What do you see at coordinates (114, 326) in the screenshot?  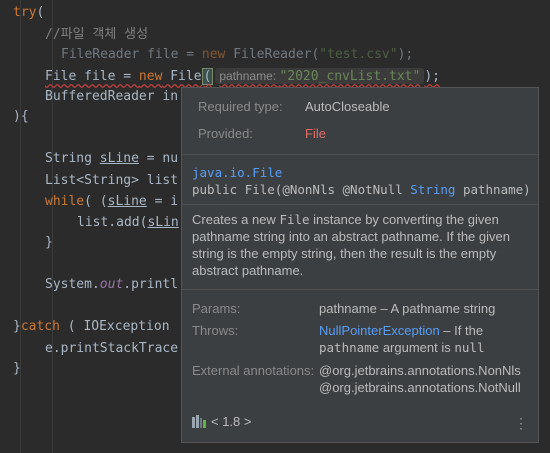 I see `code-text: ( IOException` at bounding box center [114, 326].